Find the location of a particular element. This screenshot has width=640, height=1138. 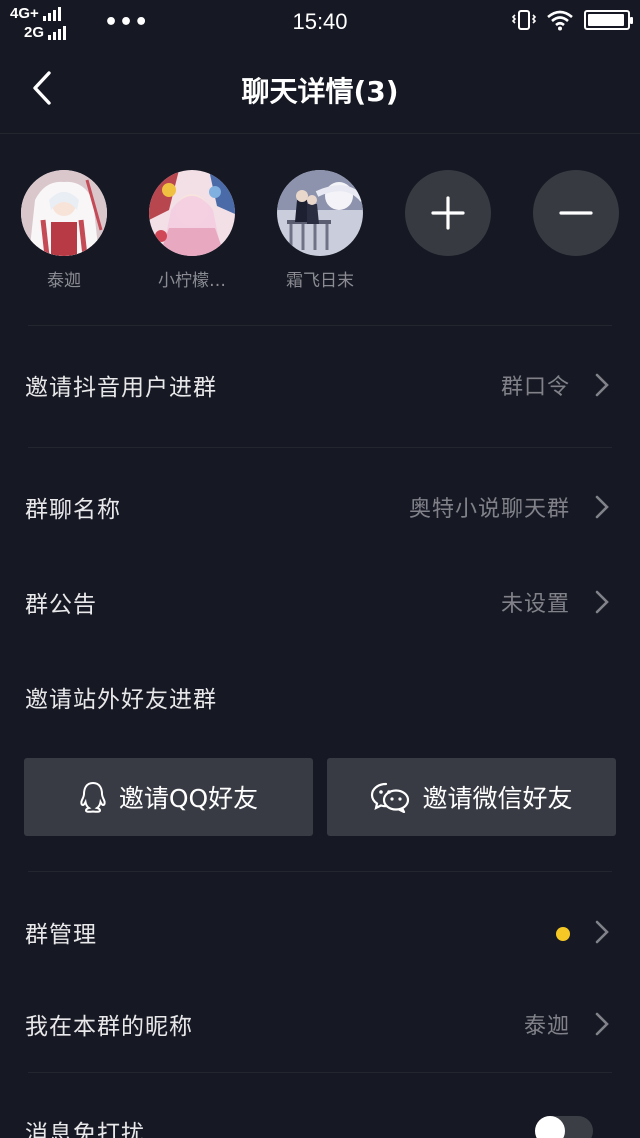

row-label: 邀请站外好友进群 is located at coordinates (121, 700).